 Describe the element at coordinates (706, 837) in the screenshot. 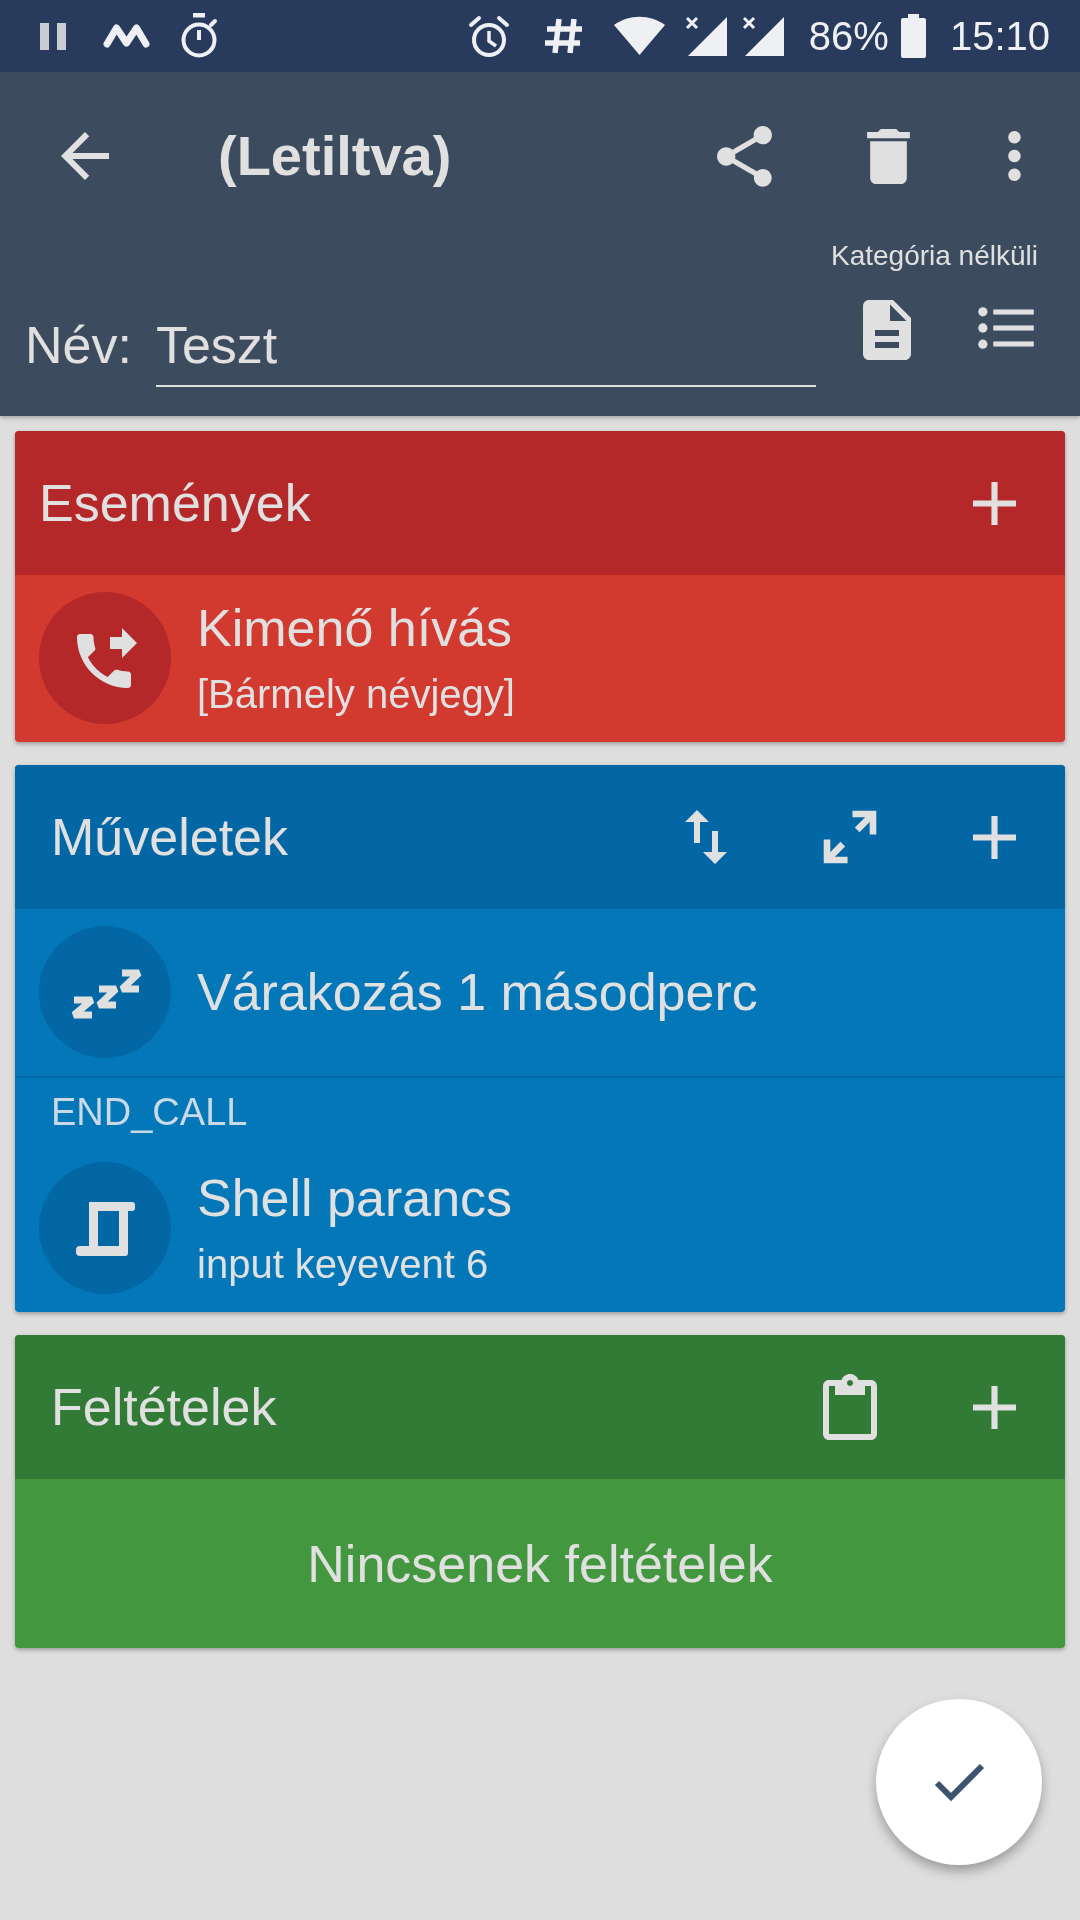

I see `up-down-arrows-icon` at that location.